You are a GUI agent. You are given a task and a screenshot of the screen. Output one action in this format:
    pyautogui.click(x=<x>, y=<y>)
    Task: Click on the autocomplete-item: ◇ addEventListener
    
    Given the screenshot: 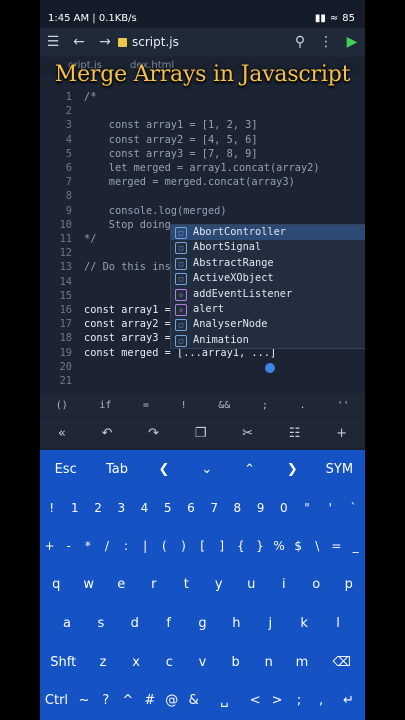 What is the action you would take?
    pyautogui.click(x=268, y=294)
    